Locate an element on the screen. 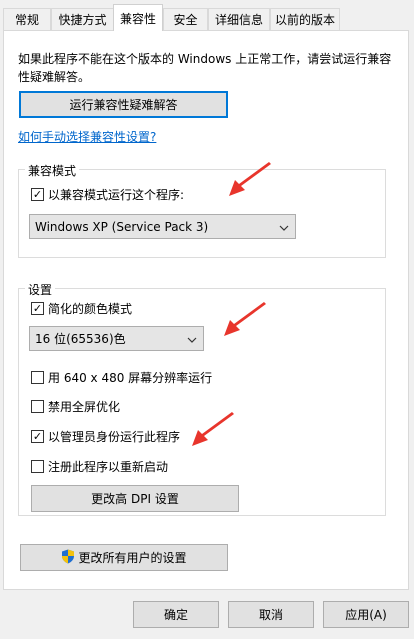 The width and height of the screenshot is (414, 639). compat-mode-label: 以兼容模式运行这个程序: is located at coordinates (116, 195).